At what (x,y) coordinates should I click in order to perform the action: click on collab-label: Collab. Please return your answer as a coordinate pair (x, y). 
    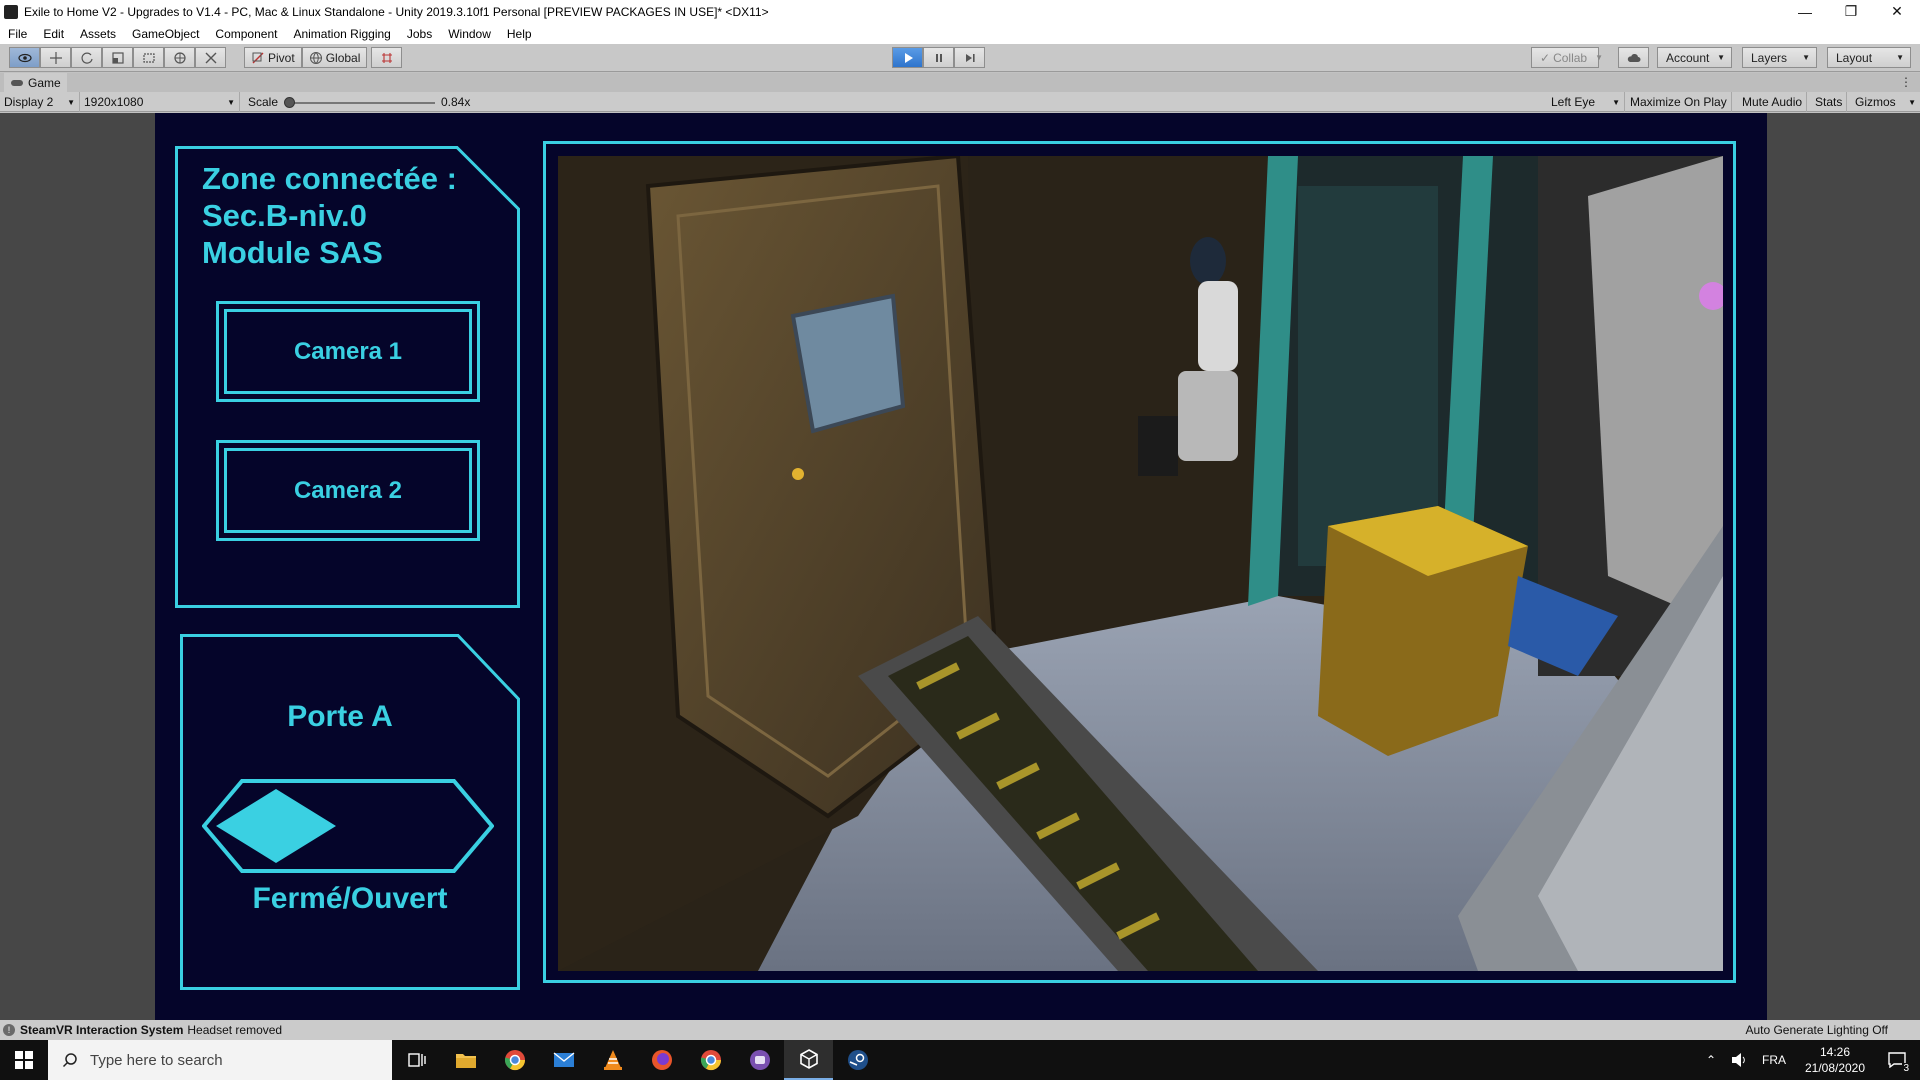
    Looking at the image, I should click on (1570, 57).